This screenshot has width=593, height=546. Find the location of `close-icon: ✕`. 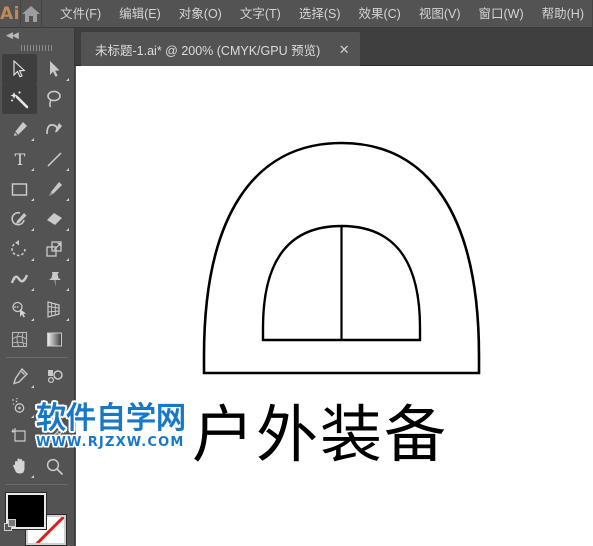

close-icon: ✕ is located at coordinates (344, 49).